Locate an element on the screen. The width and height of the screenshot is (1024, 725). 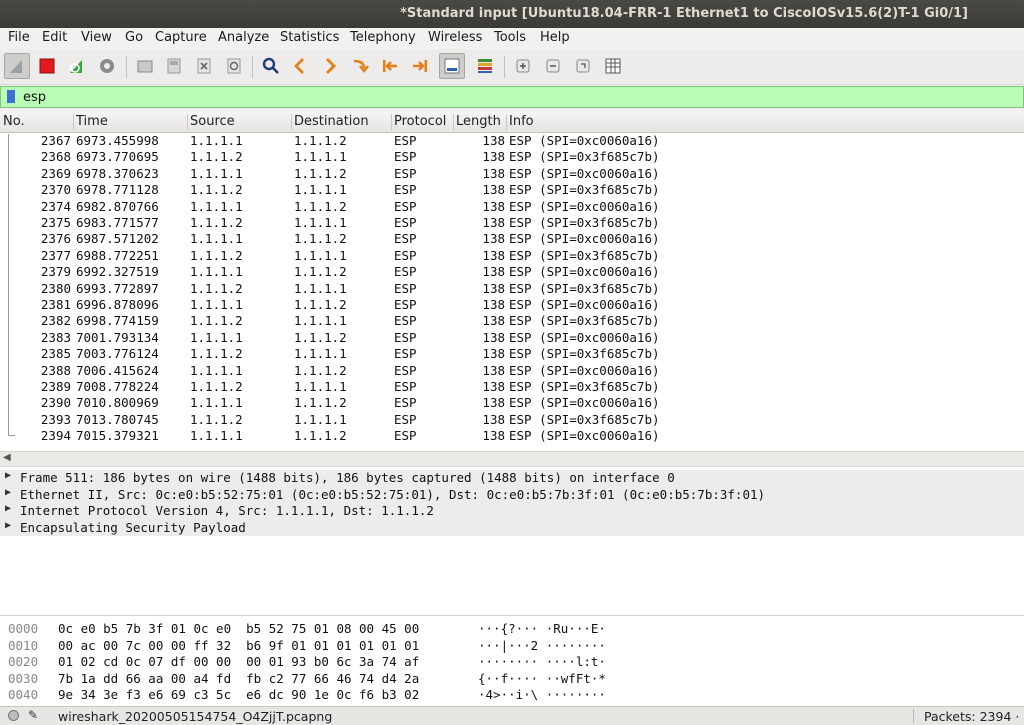
menu-telephony: Telephony is located at coordinates (383, 37).